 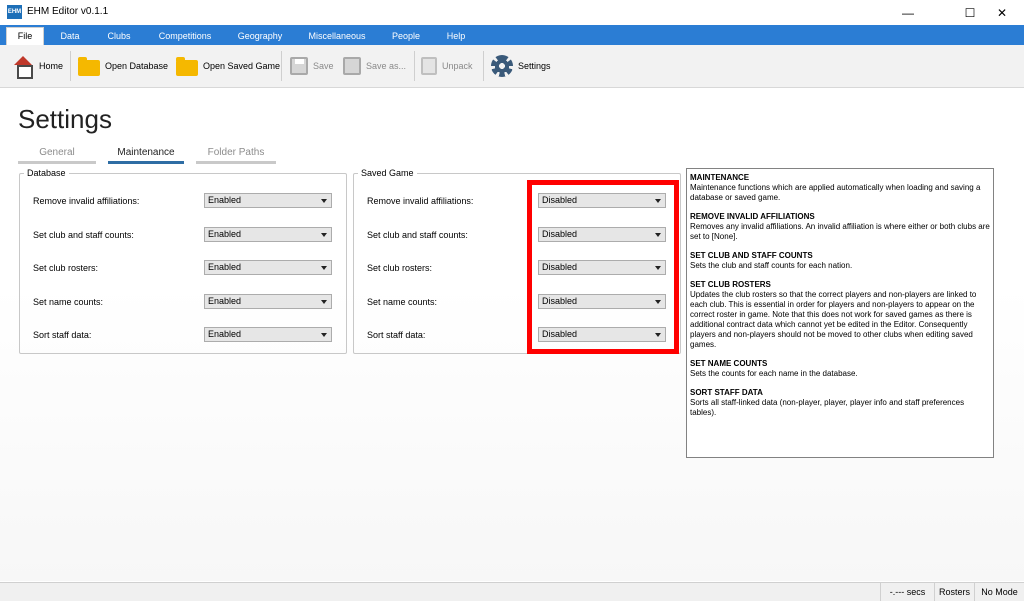 What do you see at coordinates (752, 216) in the screenshot?
I see `help-heading: REMOVE INVALID AFFILIATIONS` at bounding box center [752, 216].